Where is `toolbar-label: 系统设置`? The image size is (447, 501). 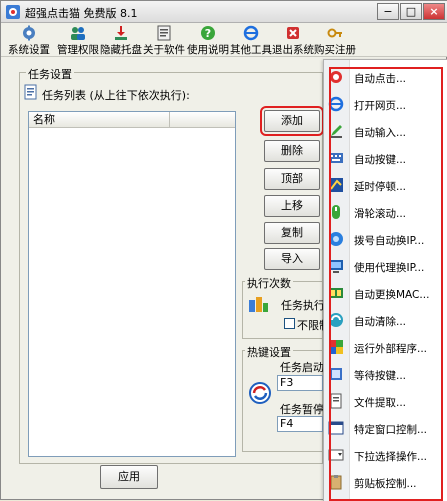 toolbar-label: 系统设置 is located at coordinates (29, 50).